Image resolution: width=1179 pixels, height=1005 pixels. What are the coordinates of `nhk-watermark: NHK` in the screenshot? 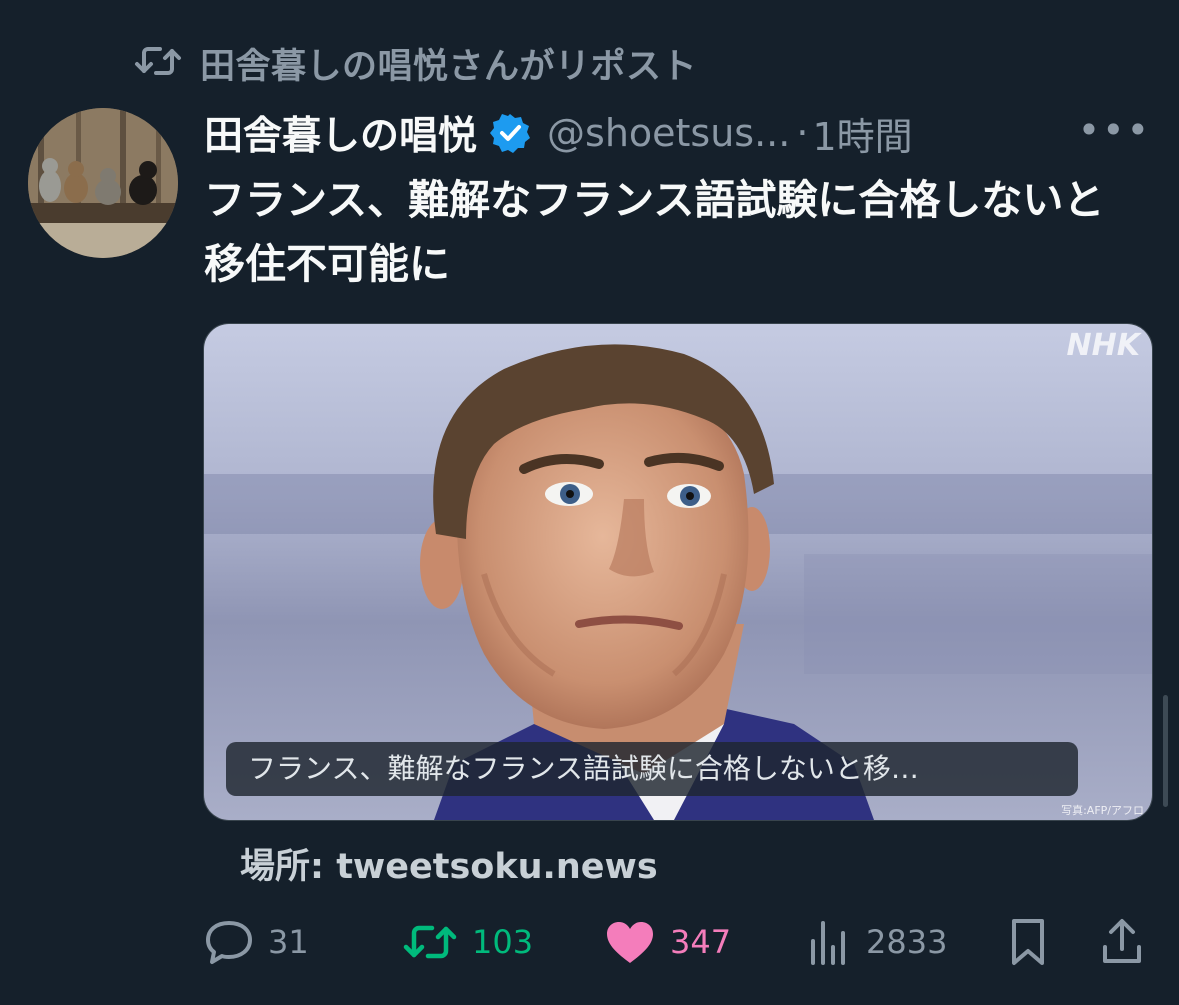 It's located at (1103, 345).